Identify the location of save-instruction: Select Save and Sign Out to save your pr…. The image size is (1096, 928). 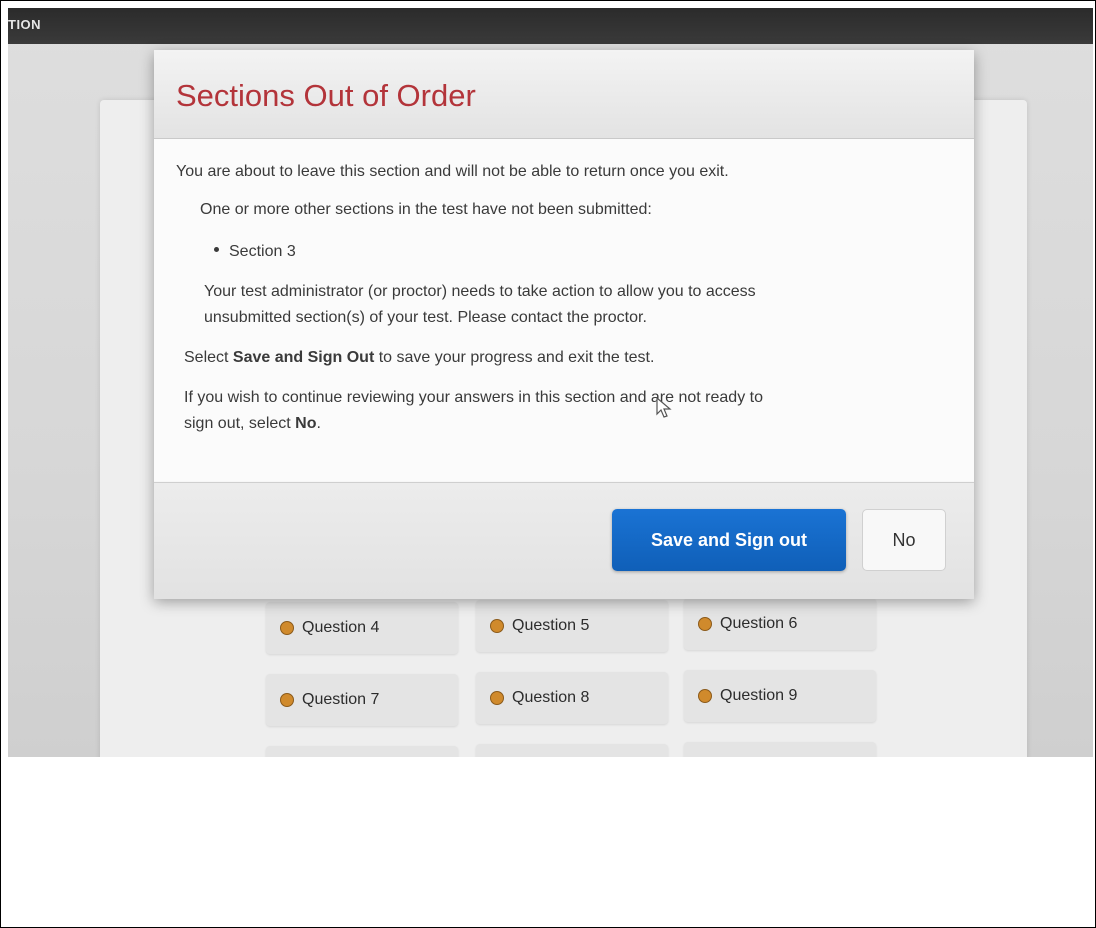
(419, 357).